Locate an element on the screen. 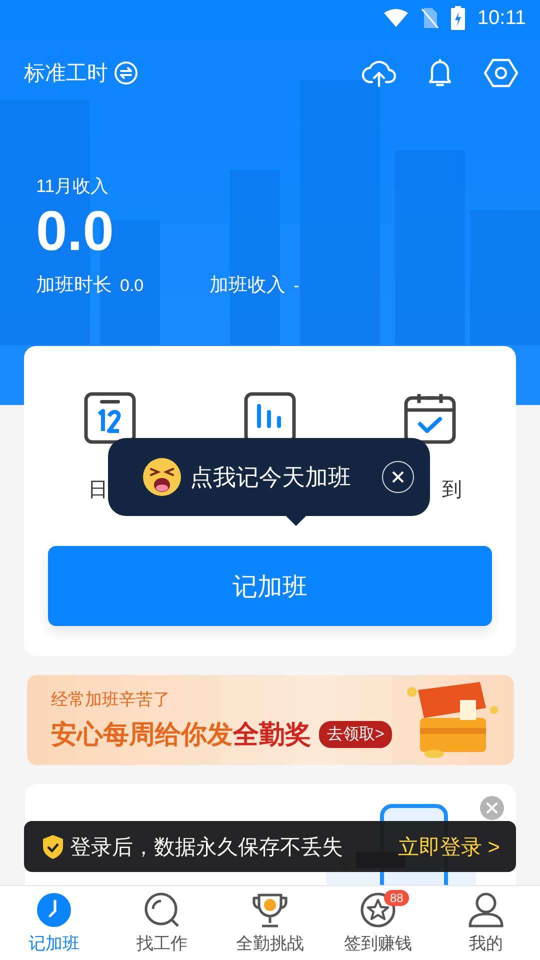  angry-face-icon is located at coordinates (162, 477).